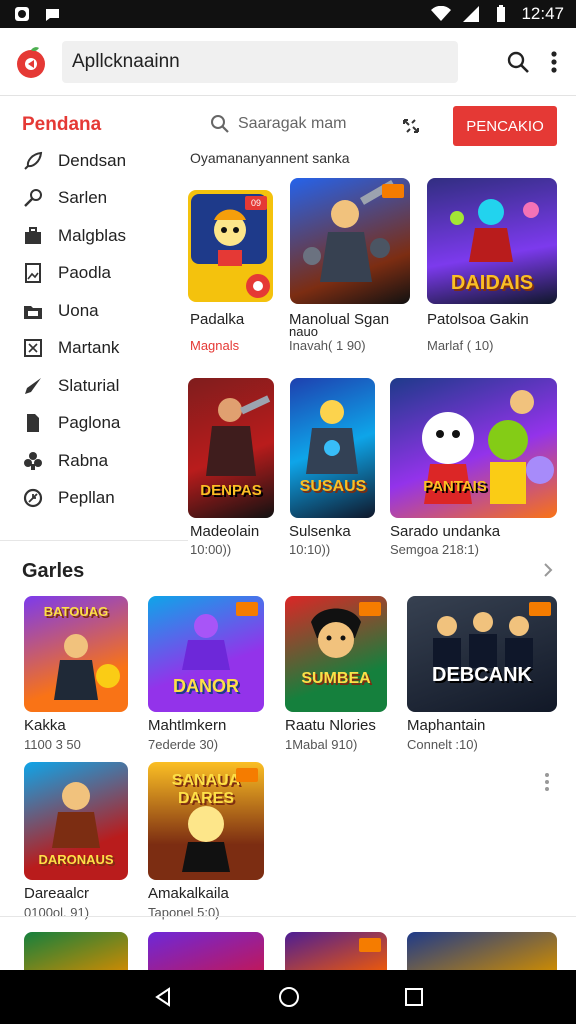 This screenshot has height=1024, width=576. I want to click on game-art-text: DARONAUS, so click(76, 859).